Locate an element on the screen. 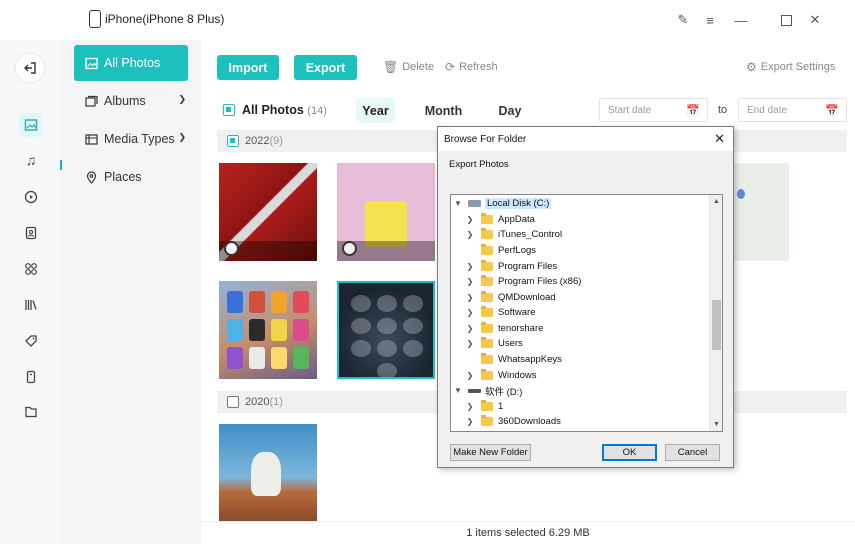 The height and width of the screenshot is (544, 855). tree-item: ❯ Software is located at coordinates (500, 312).